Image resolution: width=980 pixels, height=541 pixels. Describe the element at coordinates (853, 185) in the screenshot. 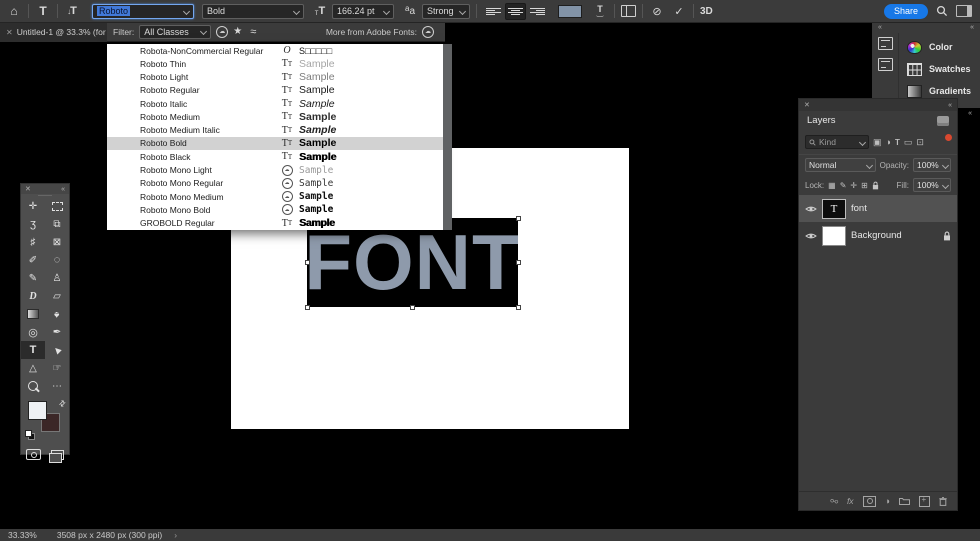

I see `lock-position-icon` at that location.